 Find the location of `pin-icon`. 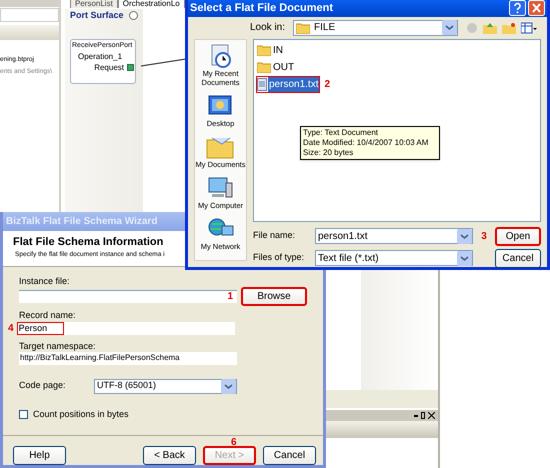

pin-icon is located at coordinates (423, 415).